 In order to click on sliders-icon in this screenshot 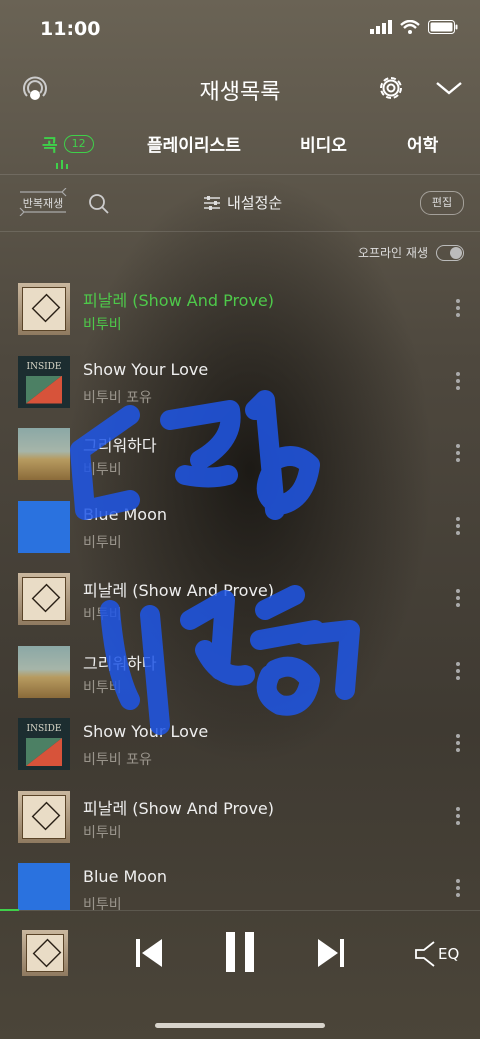, I will do `click(212, 202)`.